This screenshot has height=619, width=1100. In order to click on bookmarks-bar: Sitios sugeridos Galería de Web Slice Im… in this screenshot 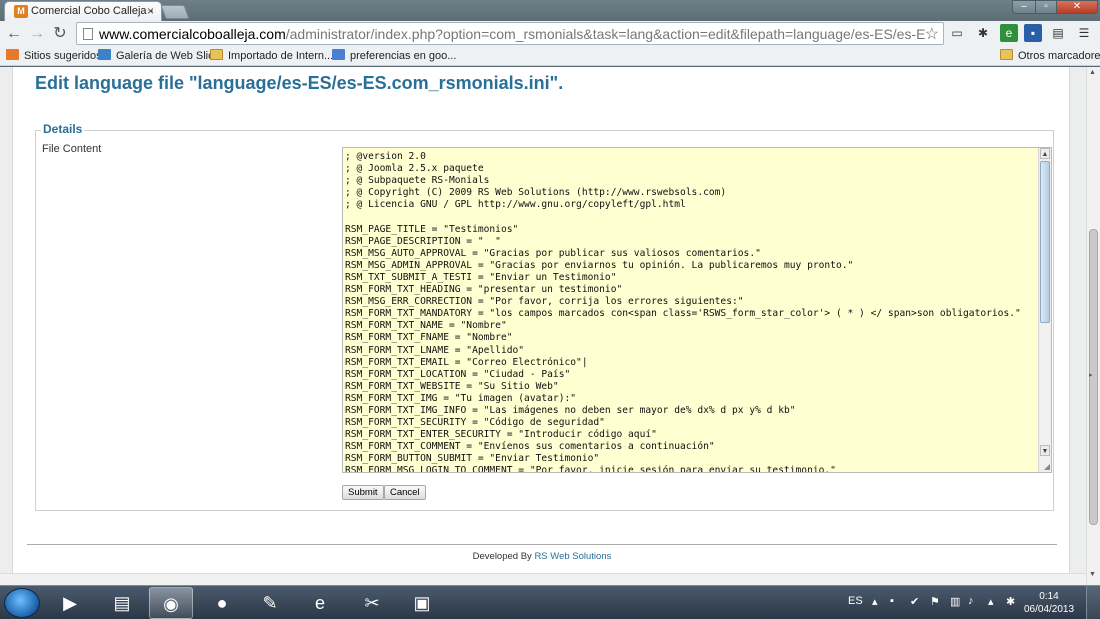, I will do `click(550, 56)`.